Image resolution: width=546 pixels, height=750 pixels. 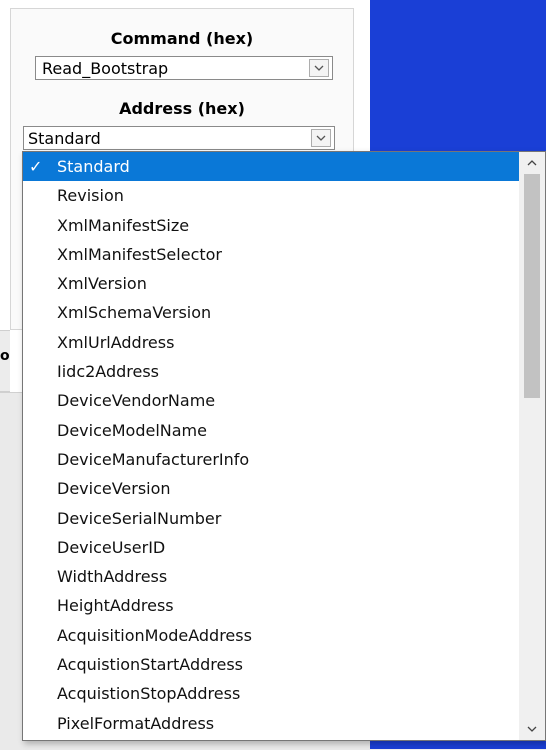 I want to click on chevron-up-icon, so click(x=532, y=163).